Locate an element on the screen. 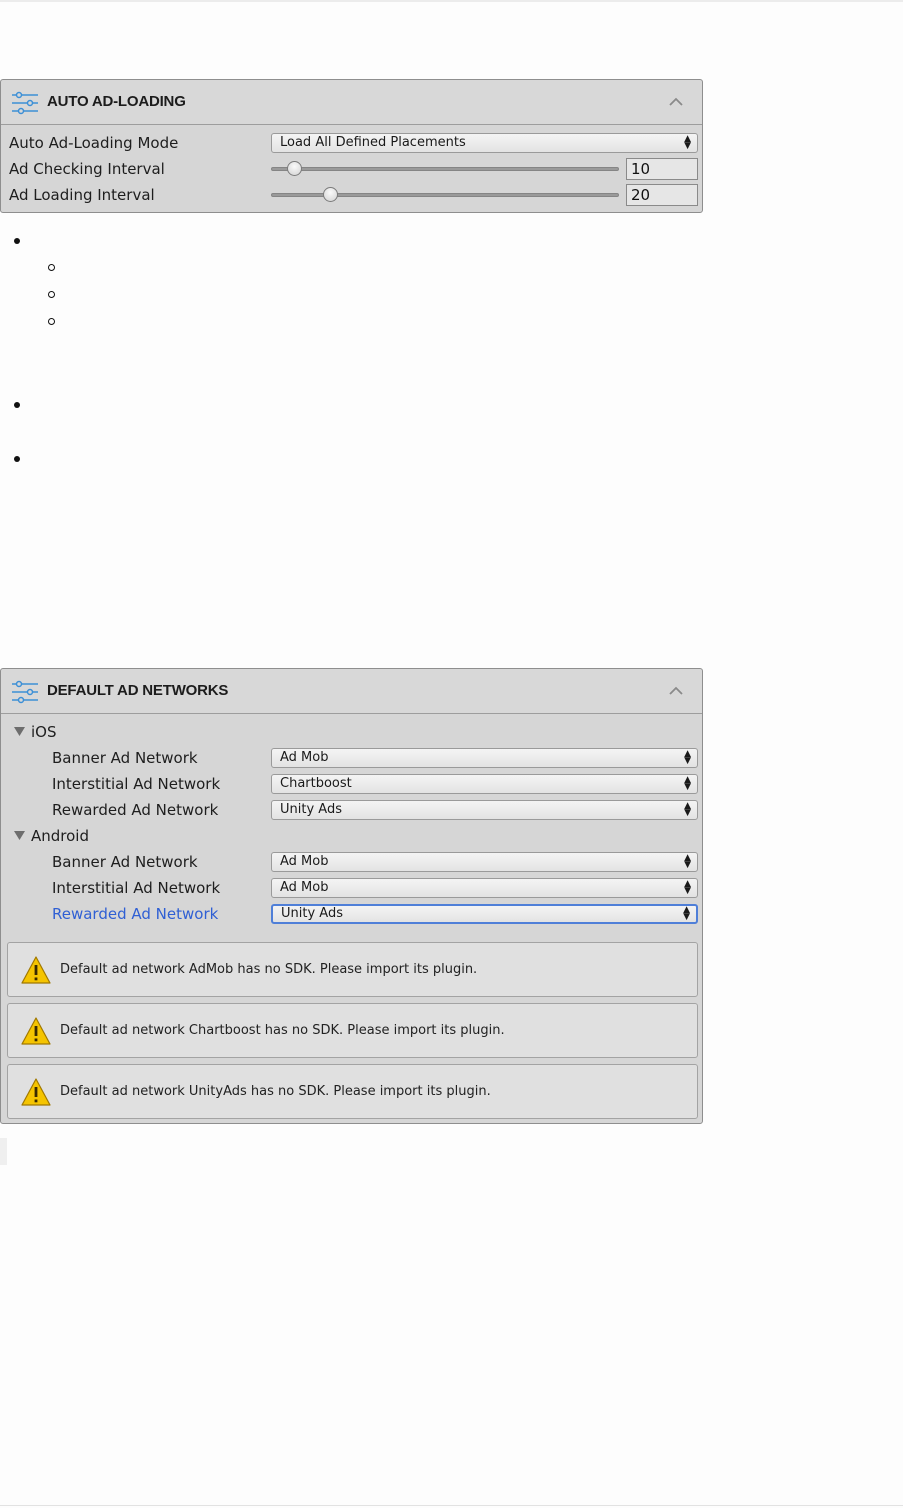 The width and height of the screenshot is (903, 1508). ios-label: iOS is located at coordinates (44, 732).